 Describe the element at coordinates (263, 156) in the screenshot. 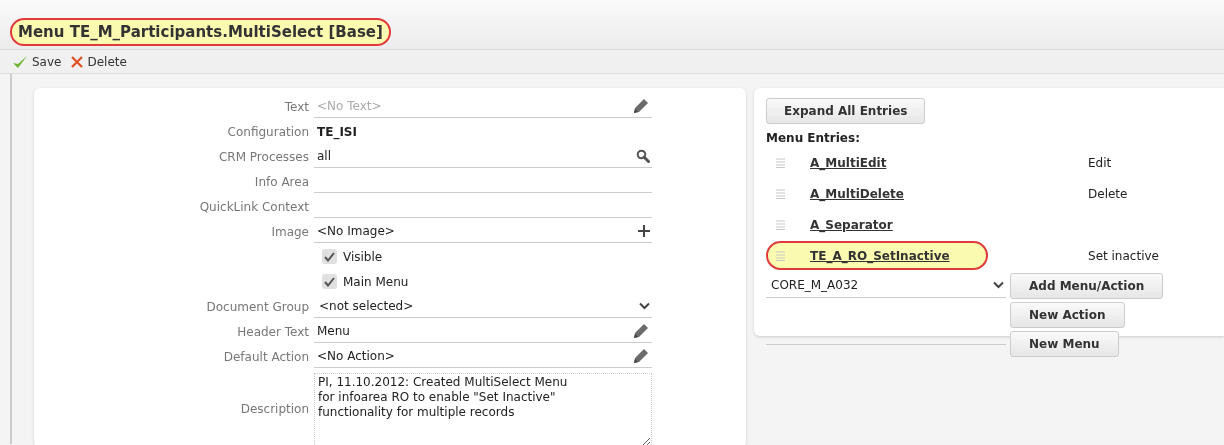

I see `field-label: CRM Processes` at that location.